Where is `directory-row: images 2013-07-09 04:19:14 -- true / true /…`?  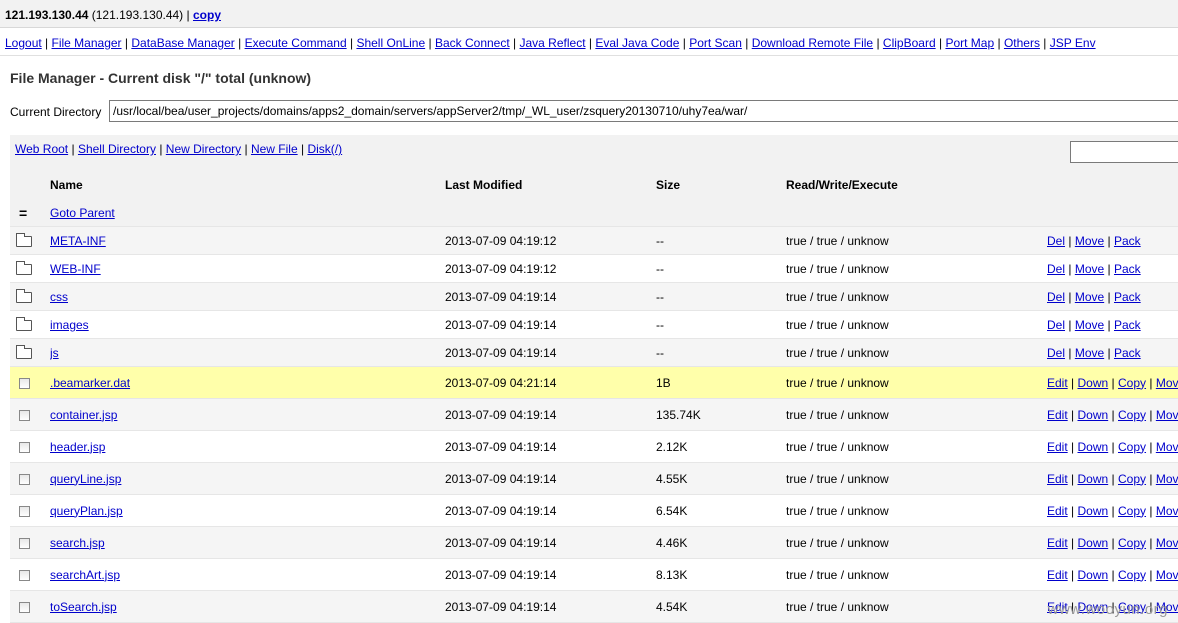 directory-row: images 2013-07-09 04:19:14 -- true / true /… is located at coordinates (594, 324).